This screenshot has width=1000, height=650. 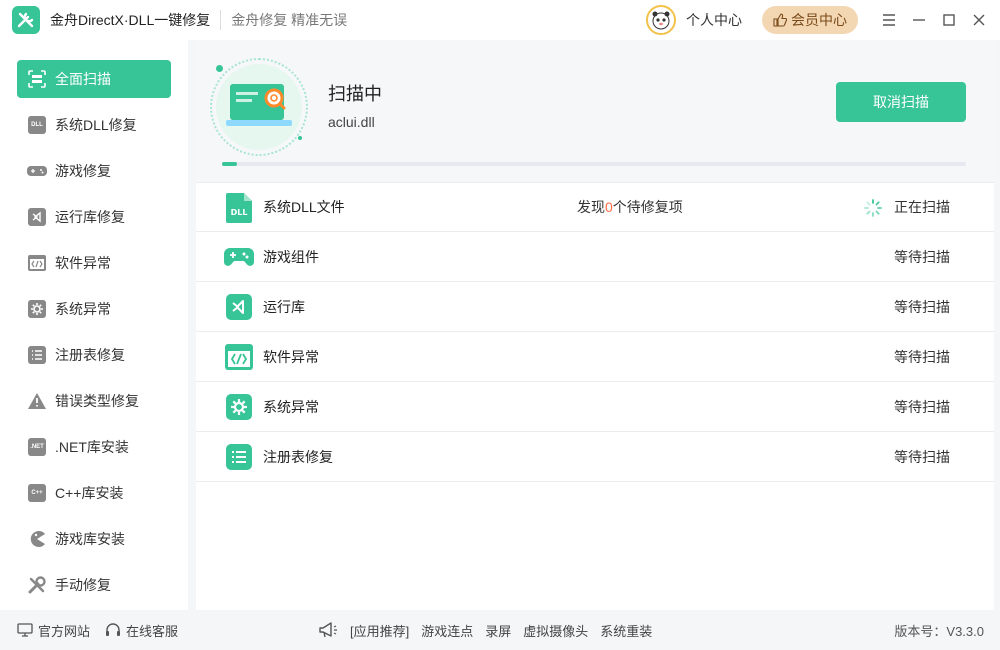 What do you see at coordinates (873, 208) in the screenshot?
I see `loading-spinner-icon` at bounding box center [873, 208].